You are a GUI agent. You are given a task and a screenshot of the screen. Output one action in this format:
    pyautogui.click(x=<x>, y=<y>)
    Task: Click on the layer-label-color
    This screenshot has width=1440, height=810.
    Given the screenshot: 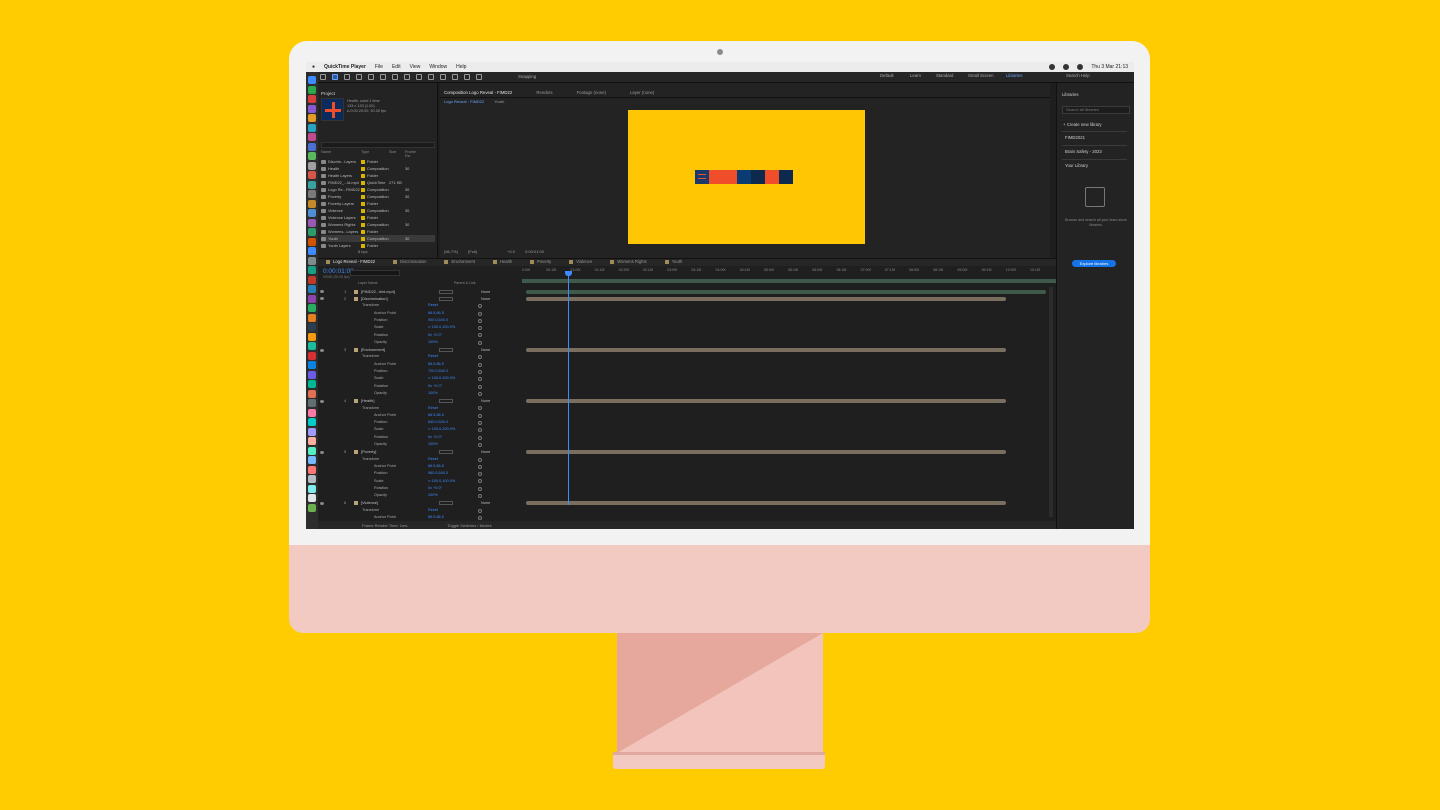 What is the action you would take?
    pyautogui.click(x=356, y=298)
    